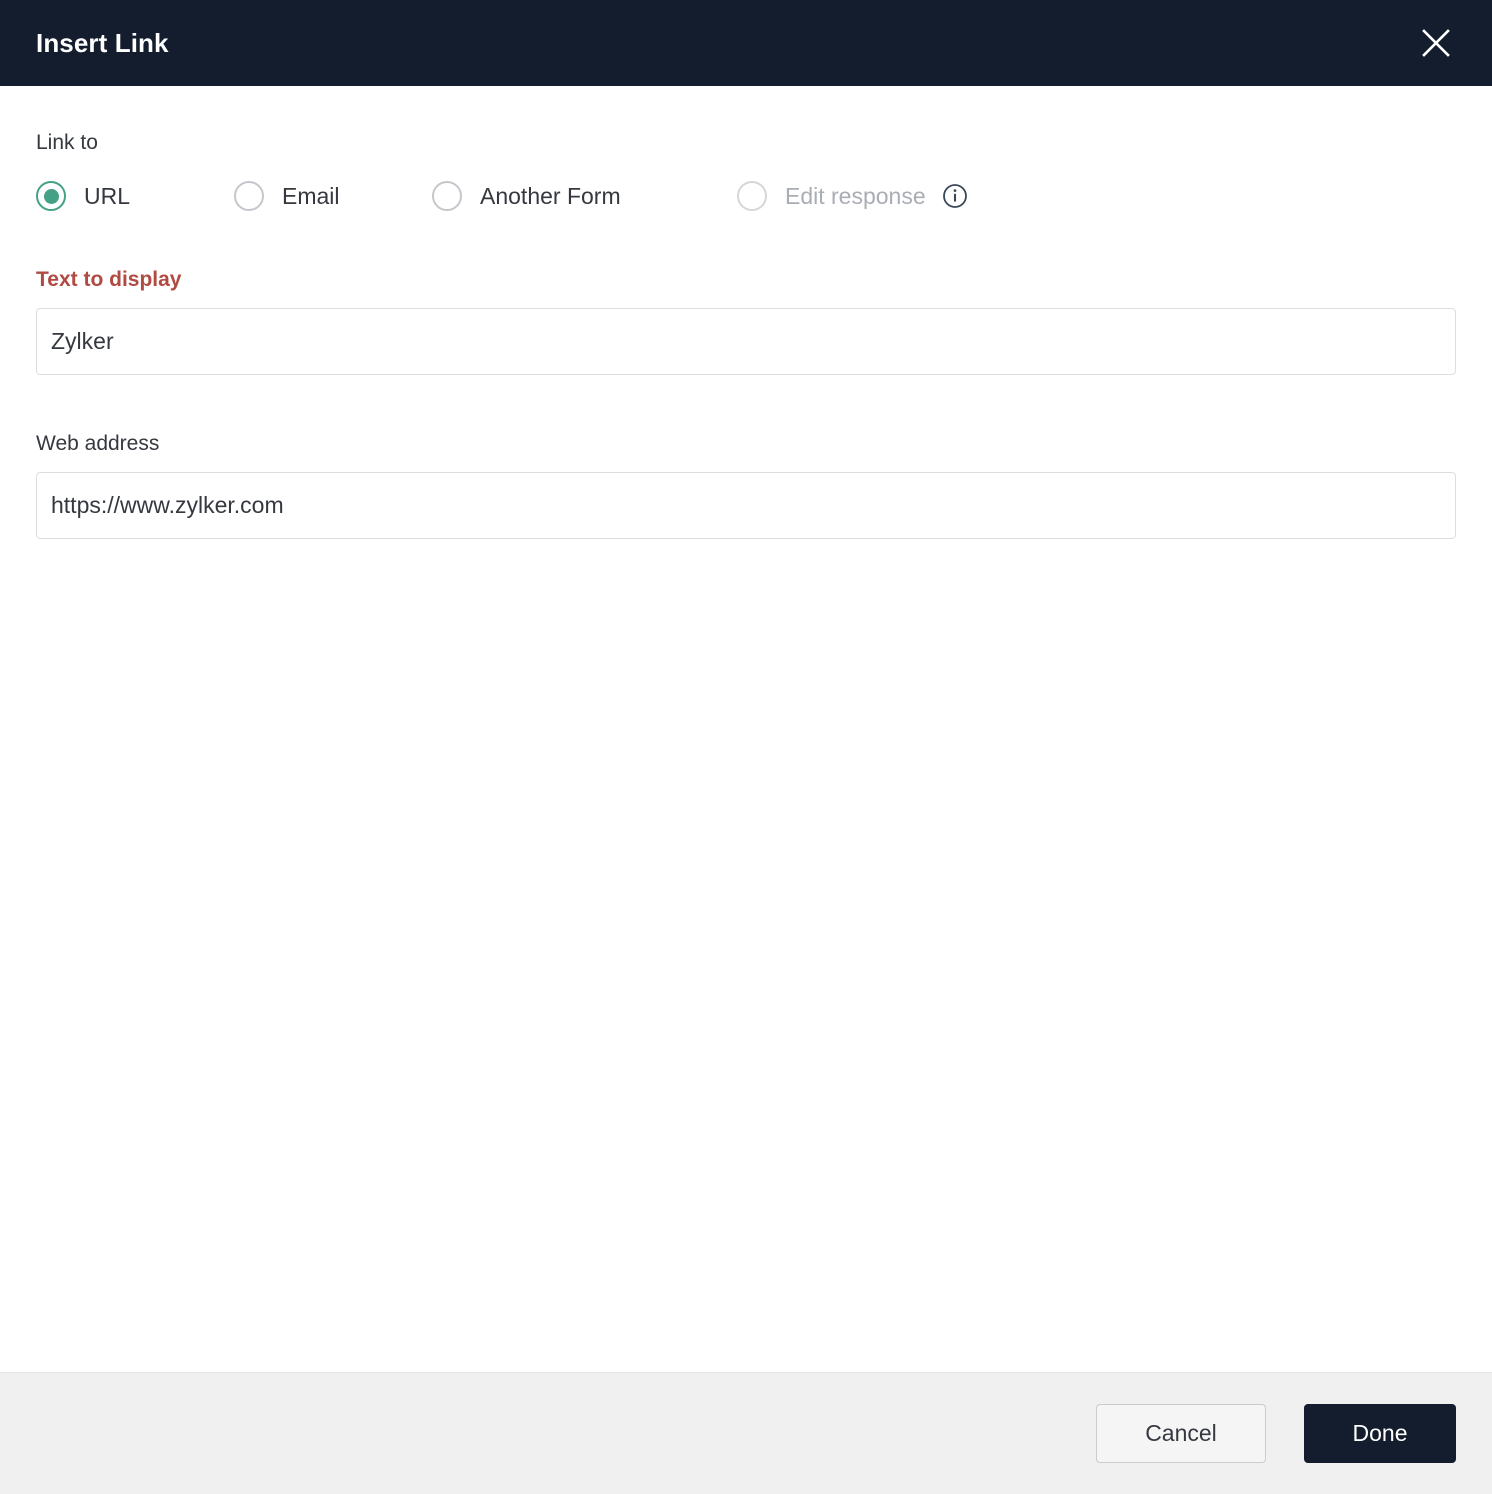 The width and height of the screenshot is (1492, 1494). Describe the element at coordinates (752, 196) in the screenshot. I see `radio-edit-response-icon` at that location.